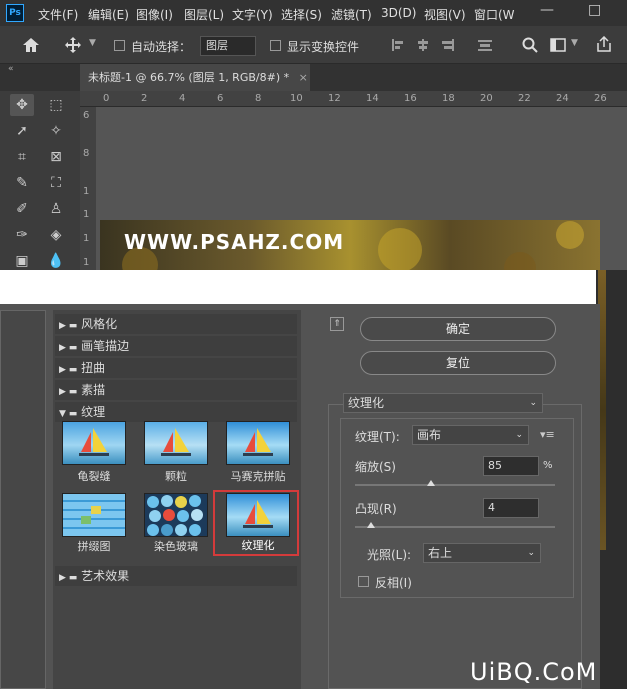 The height and width of the screenshot is (689, 627). What do you see at coordinates (470, 435) in the screenshot?
I see `texture-dropdown: 画布 ⌄` at bounding box center [470, 435].